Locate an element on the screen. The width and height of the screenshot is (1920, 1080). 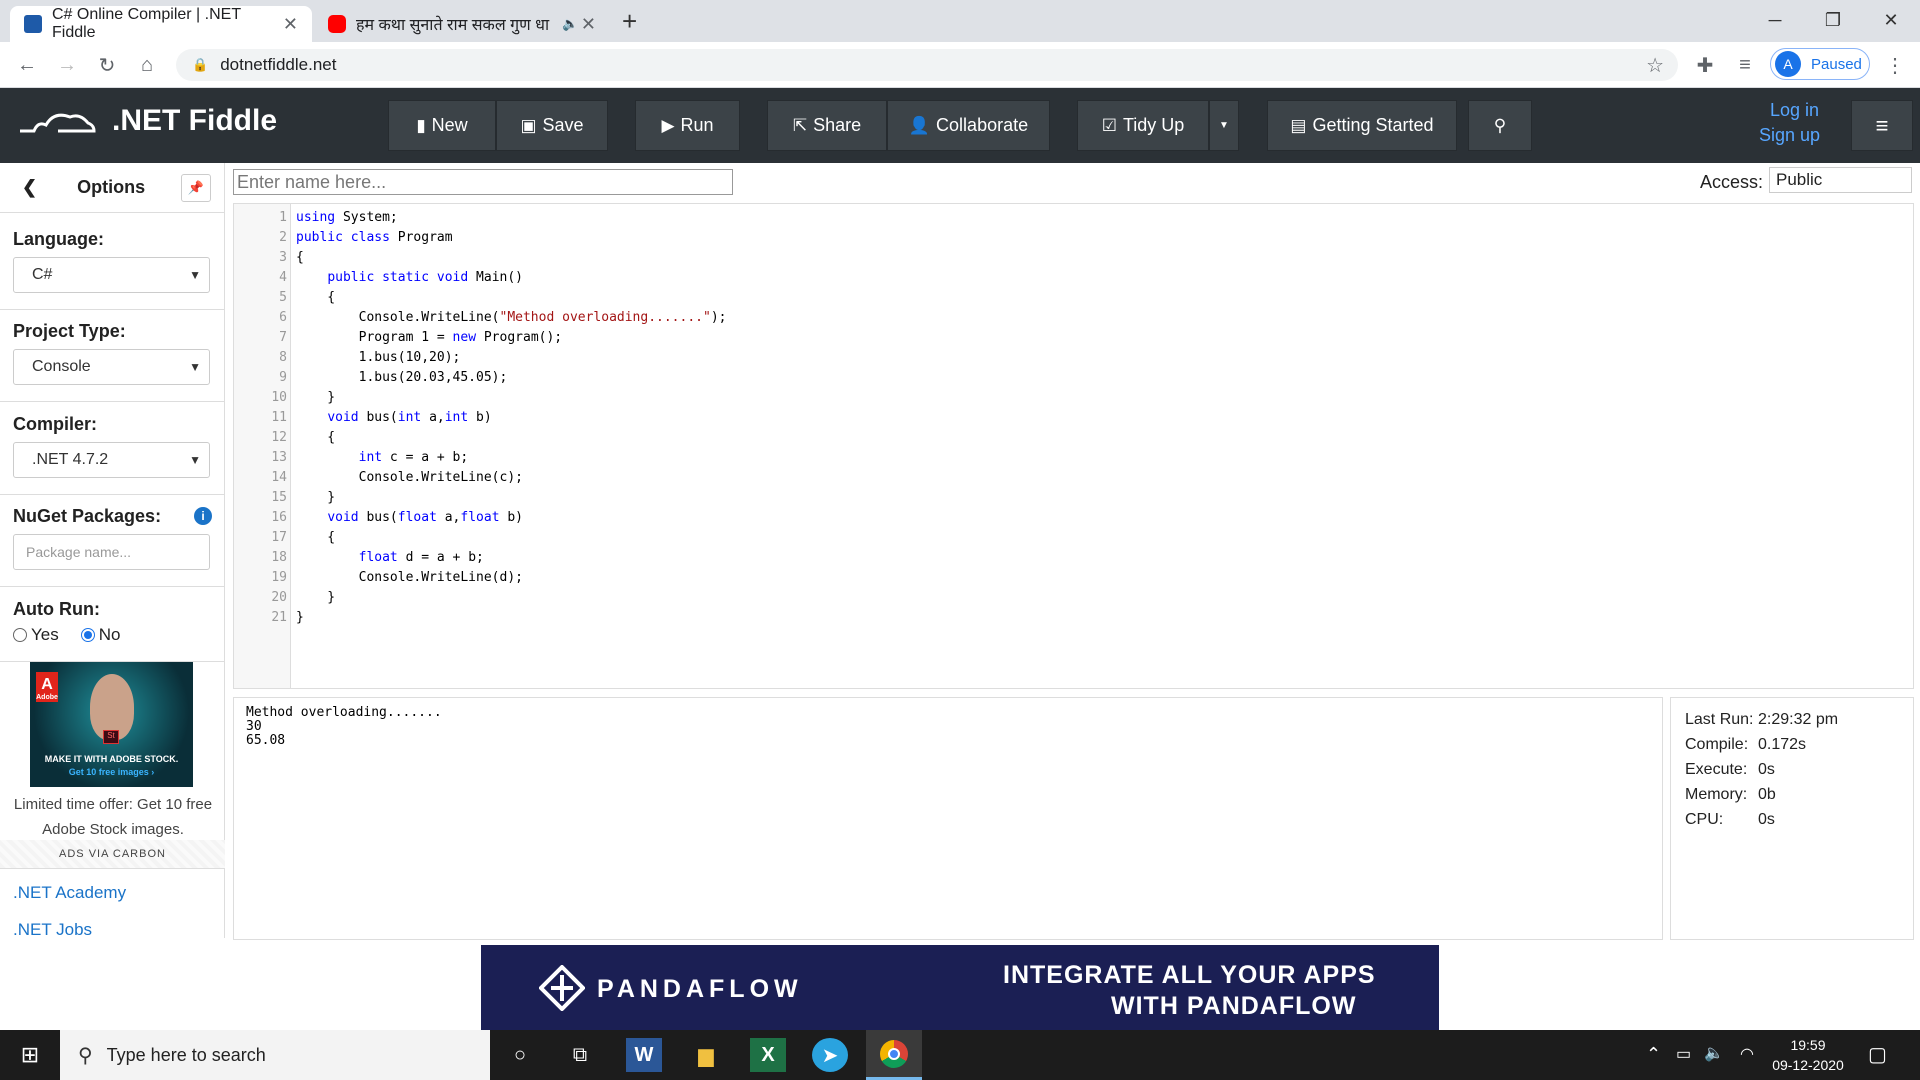
battery-icon: ▭ is located at coordinates (1683, 1054).